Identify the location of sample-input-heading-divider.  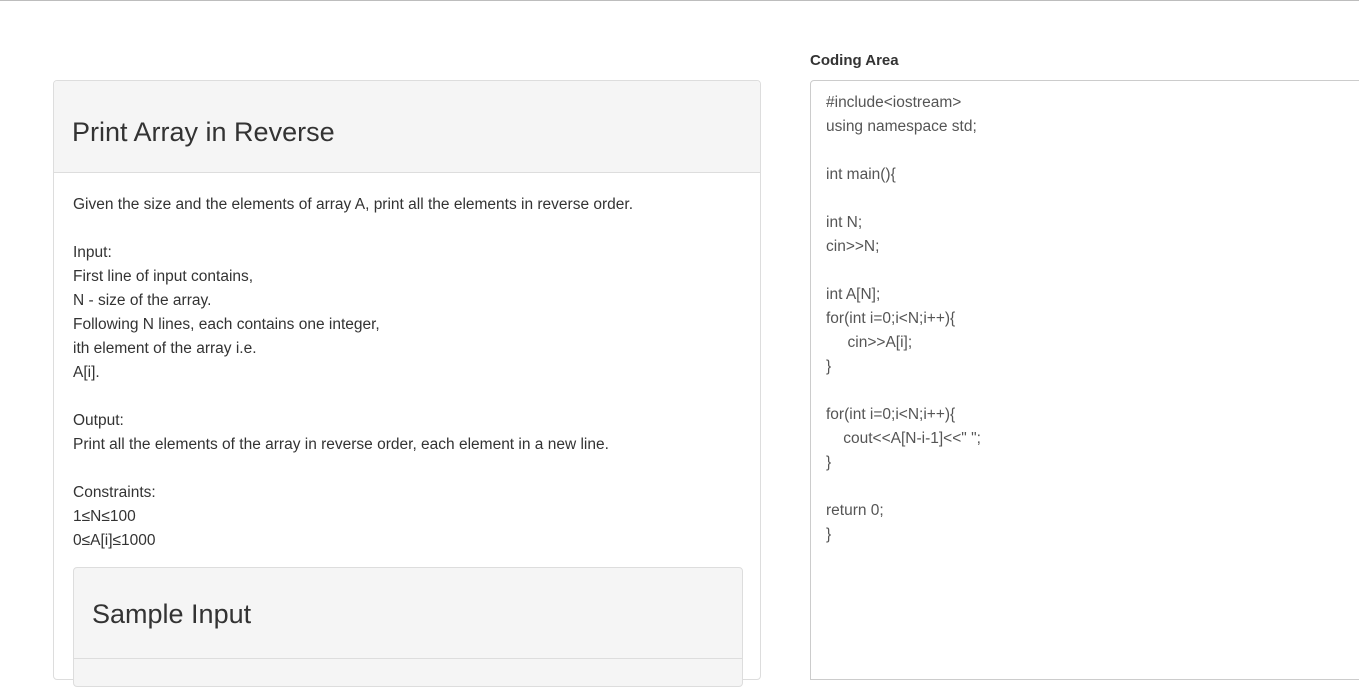
(408, 658).